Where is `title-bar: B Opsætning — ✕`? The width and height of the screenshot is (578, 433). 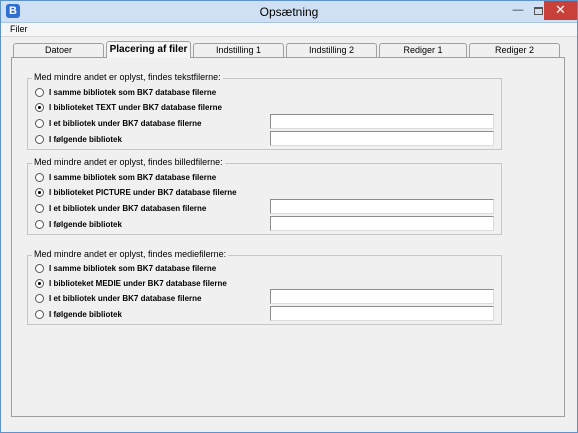 title-bar: B Opsætning — ✕ is located at coordinates (289, 12).